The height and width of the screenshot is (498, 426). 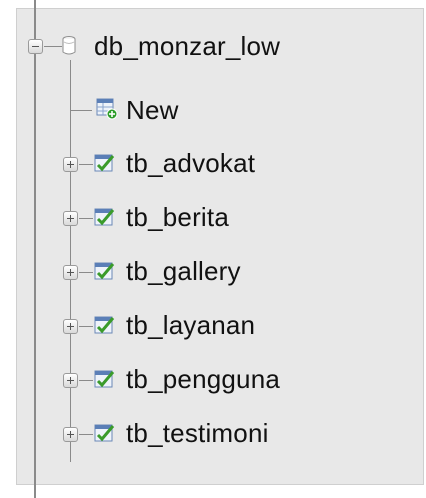 I want to click on table-name: tb_pengguna, so click(x=203, y=379).